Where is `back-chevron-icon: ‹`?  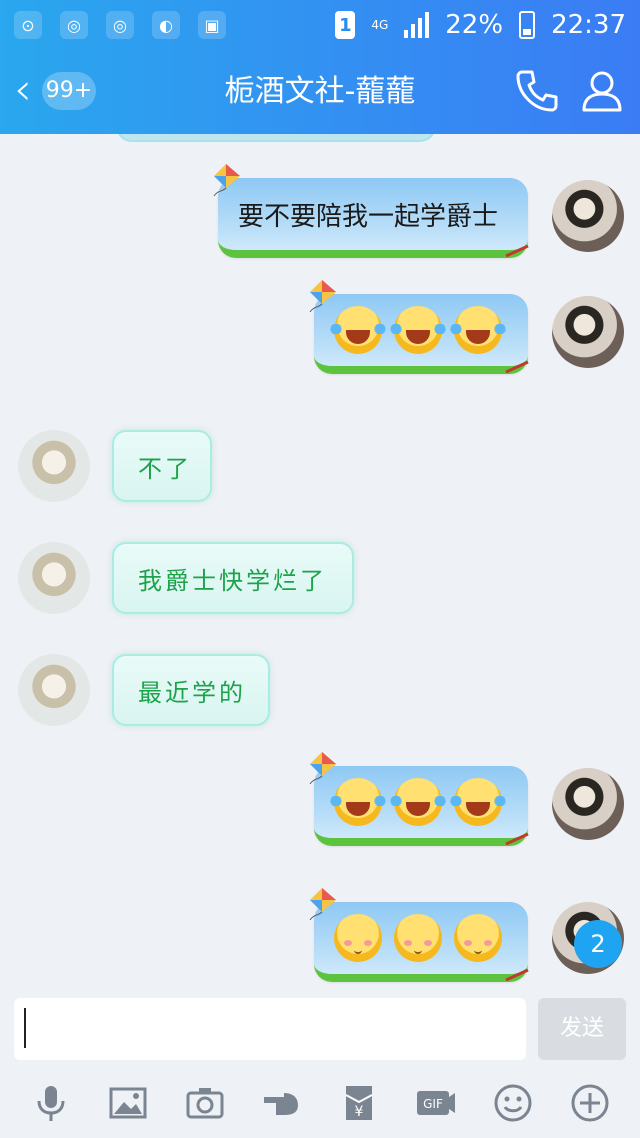 back-chevron-icon: ‹ is located at coordinates (29, 90).